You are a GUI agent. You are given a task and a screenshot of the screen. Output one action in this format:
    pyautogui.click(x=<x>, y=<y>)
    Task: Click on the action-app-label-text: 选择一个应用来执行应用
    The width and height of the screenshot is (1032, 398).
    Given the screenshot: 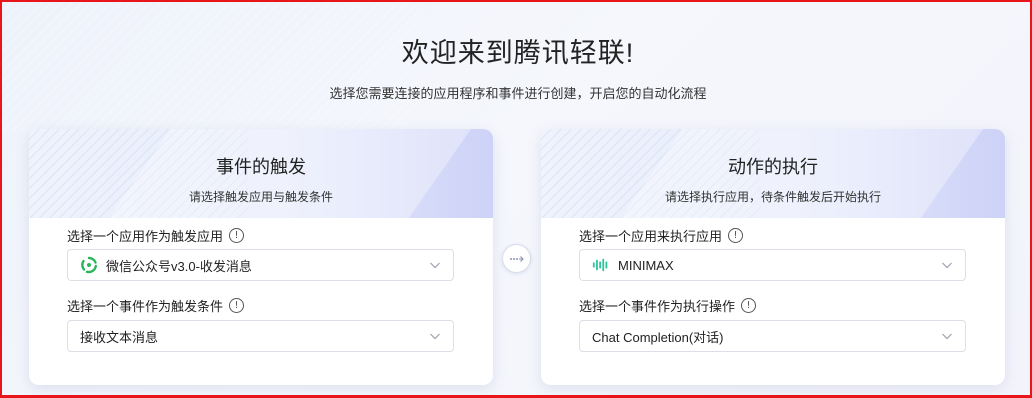 What is the action you would take?
    pyautogui.click(x=651, y=236)
    